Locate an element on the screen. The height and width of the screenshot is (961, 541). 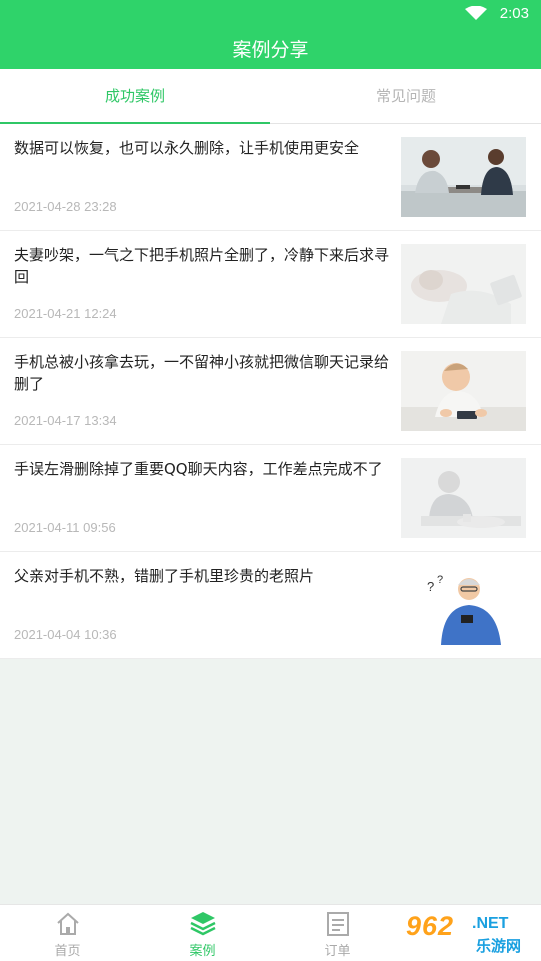
nav-cases: 案例 is located at coordinates (202, 933).